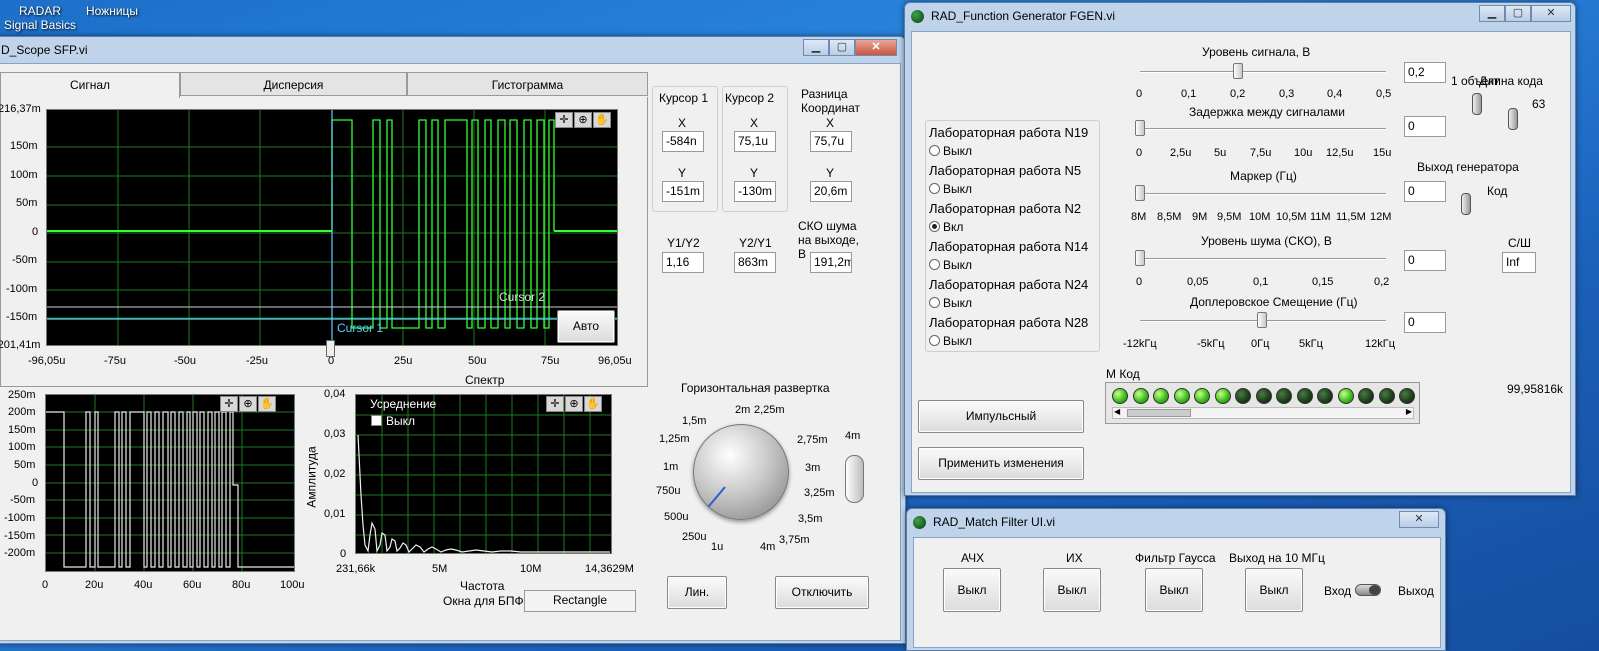  What do you see at coordinates (483, 474) in the screenshot?
I see `spectrum-plot: ✛ ⊕ ✋ Усреднение Выкл` at bounding box center [483, 474].